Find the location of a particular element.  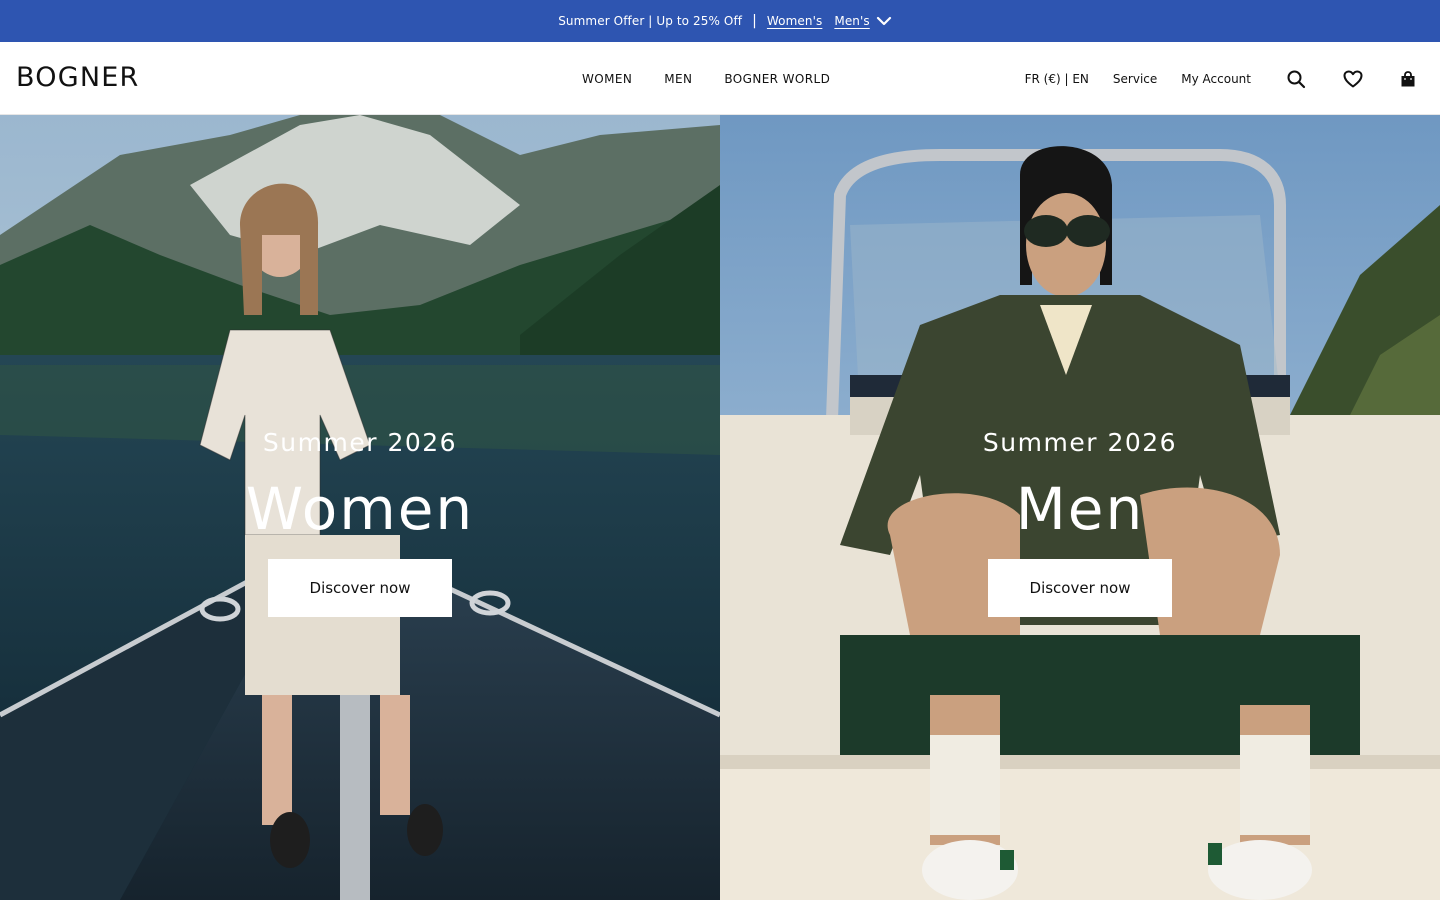

promo-link-mens: Men's is located at coordinates (851, 21).